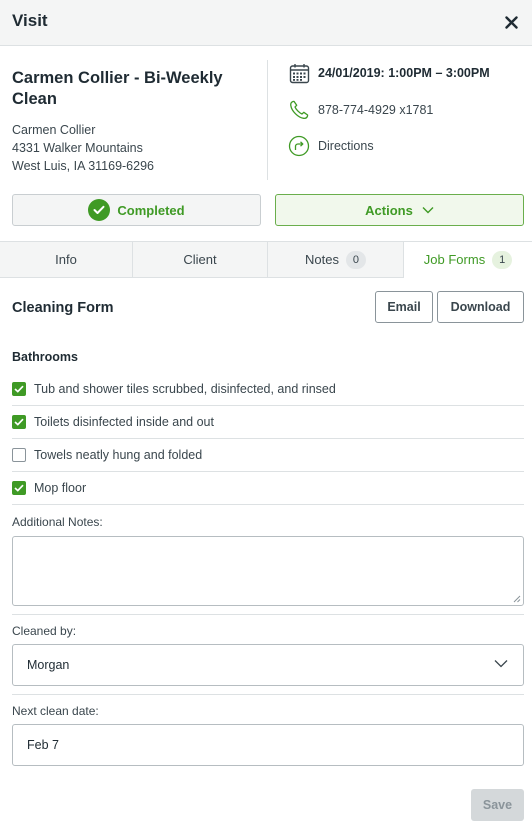 The height and width of the screenshot is (831, 532). I want to click on phone-icon, so click(299, 110).